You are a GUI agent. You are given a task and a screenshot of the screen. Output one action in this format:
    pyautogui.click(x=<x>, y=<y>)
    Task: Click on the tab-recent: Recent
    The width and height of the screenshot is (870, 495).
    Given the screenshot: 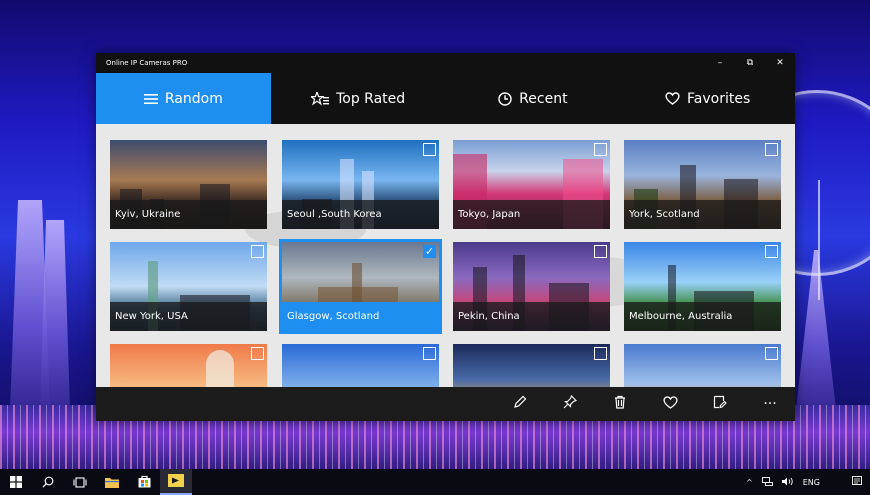 What is the action you would take?
    pyautogui.click(x=533, y=98)
    